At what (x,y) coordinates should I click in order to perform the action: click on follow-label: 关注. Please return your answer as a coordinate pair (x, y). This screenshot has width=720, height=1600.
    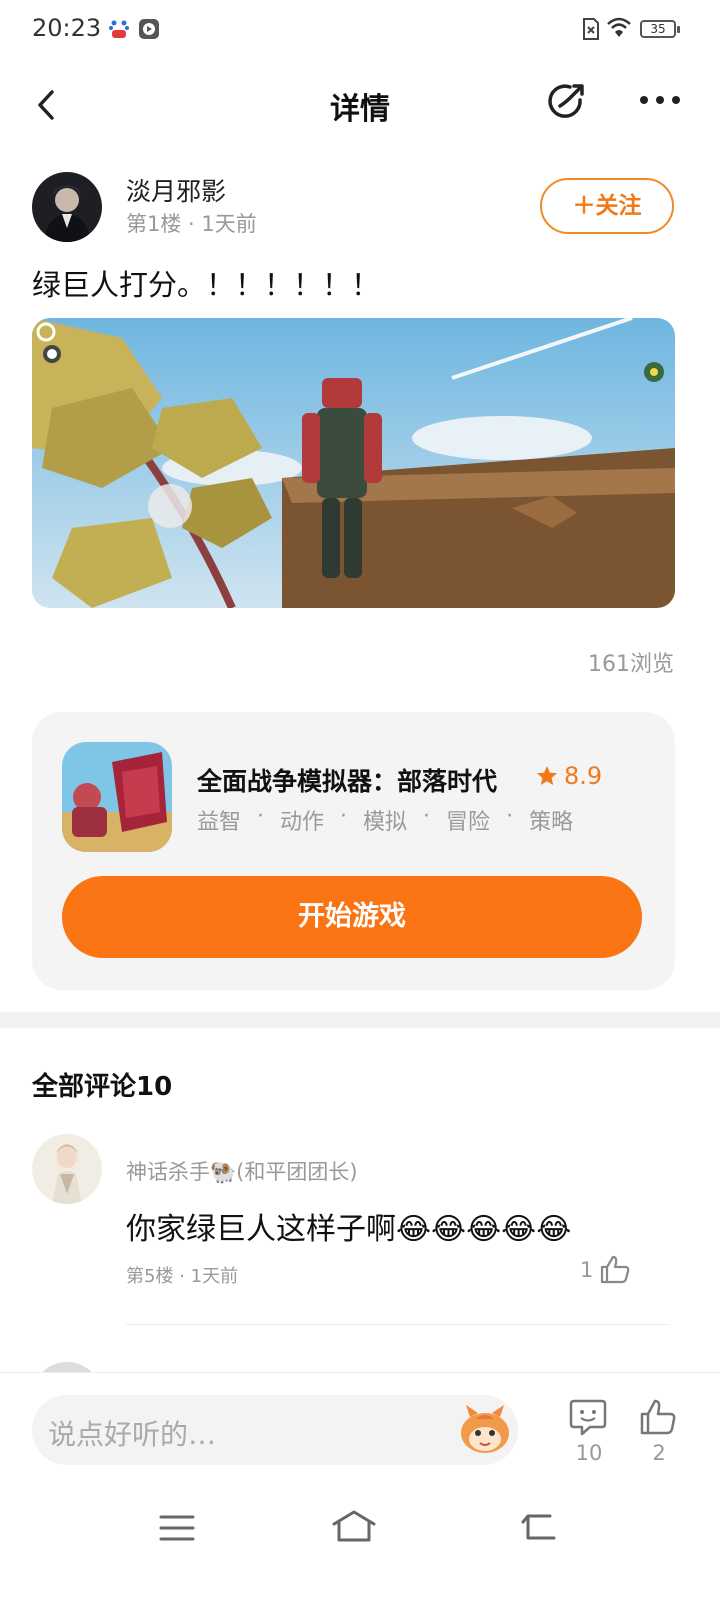
    Looking at the image, I should click on (618, 206).